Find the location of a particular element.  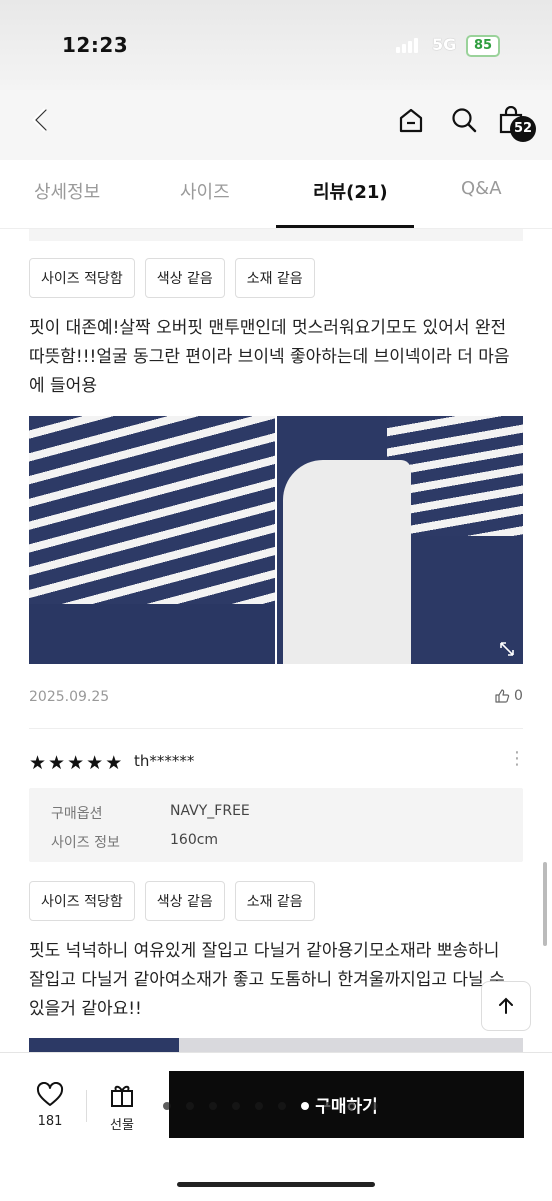

review1-like-count: 0 is located at coordinates (518, 696).